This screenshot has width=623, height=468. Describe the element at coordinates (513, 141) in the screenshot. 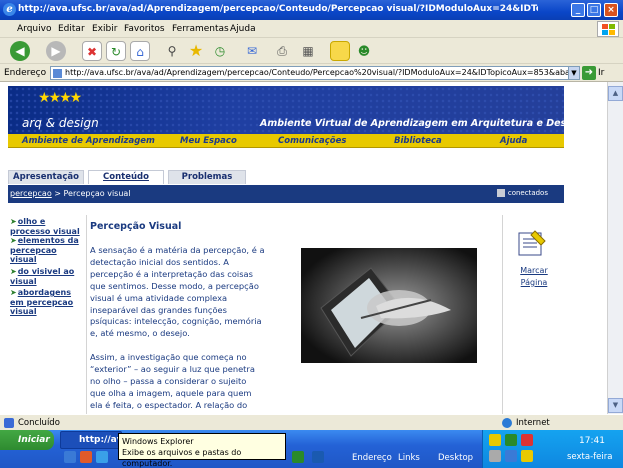

I see `nav-ajuda: Ajuda` at that location.